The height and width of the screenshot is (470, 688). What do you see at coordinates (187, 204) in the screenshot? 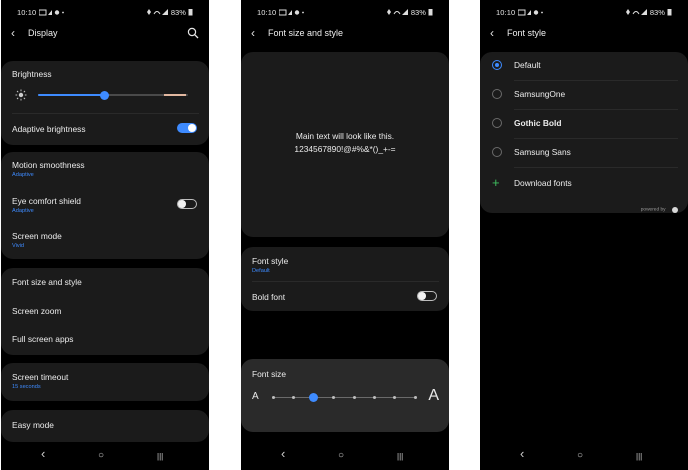
I see `eye-comfort-toggle` at bounding box center [187, 204].